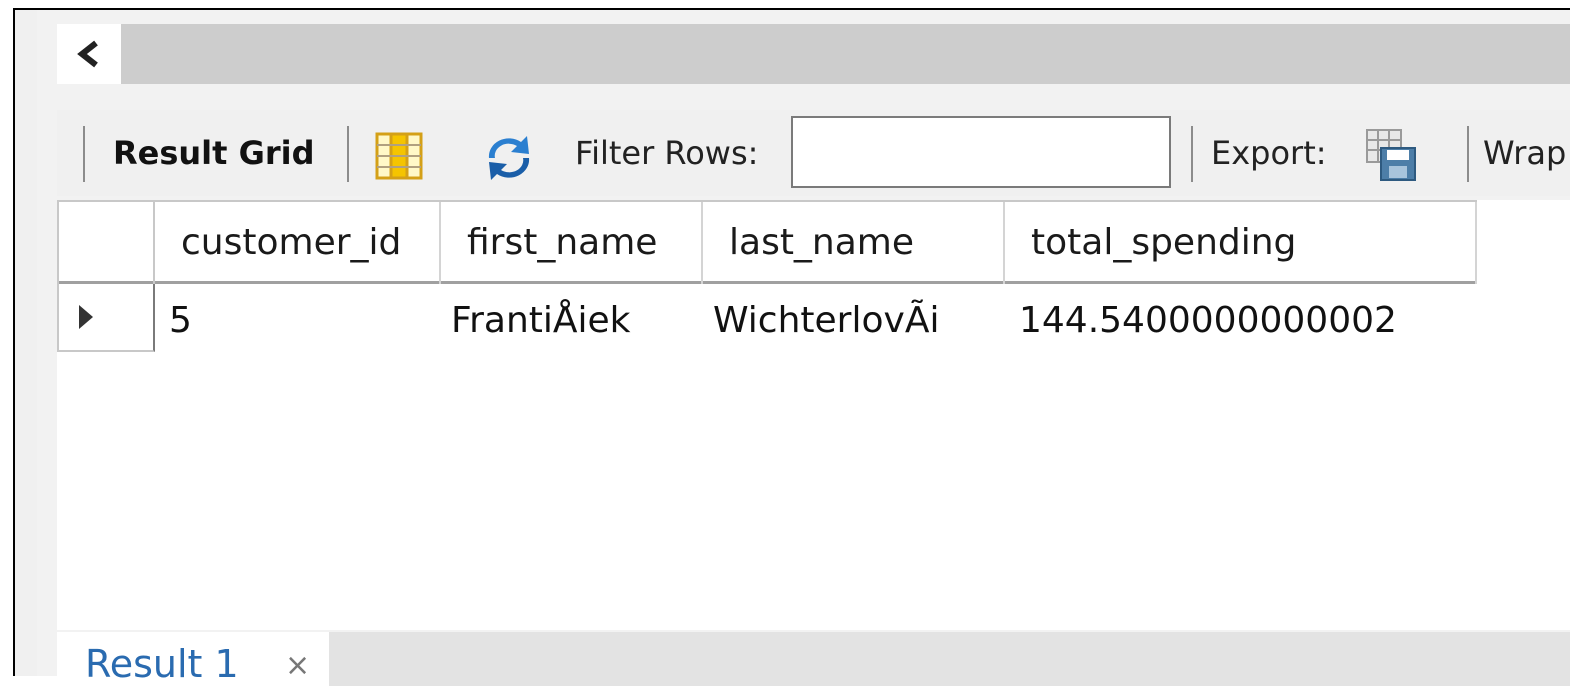 The height and width of the screenshot is (686, 1570). I want to click on refresh-icon, so click(509, 158).